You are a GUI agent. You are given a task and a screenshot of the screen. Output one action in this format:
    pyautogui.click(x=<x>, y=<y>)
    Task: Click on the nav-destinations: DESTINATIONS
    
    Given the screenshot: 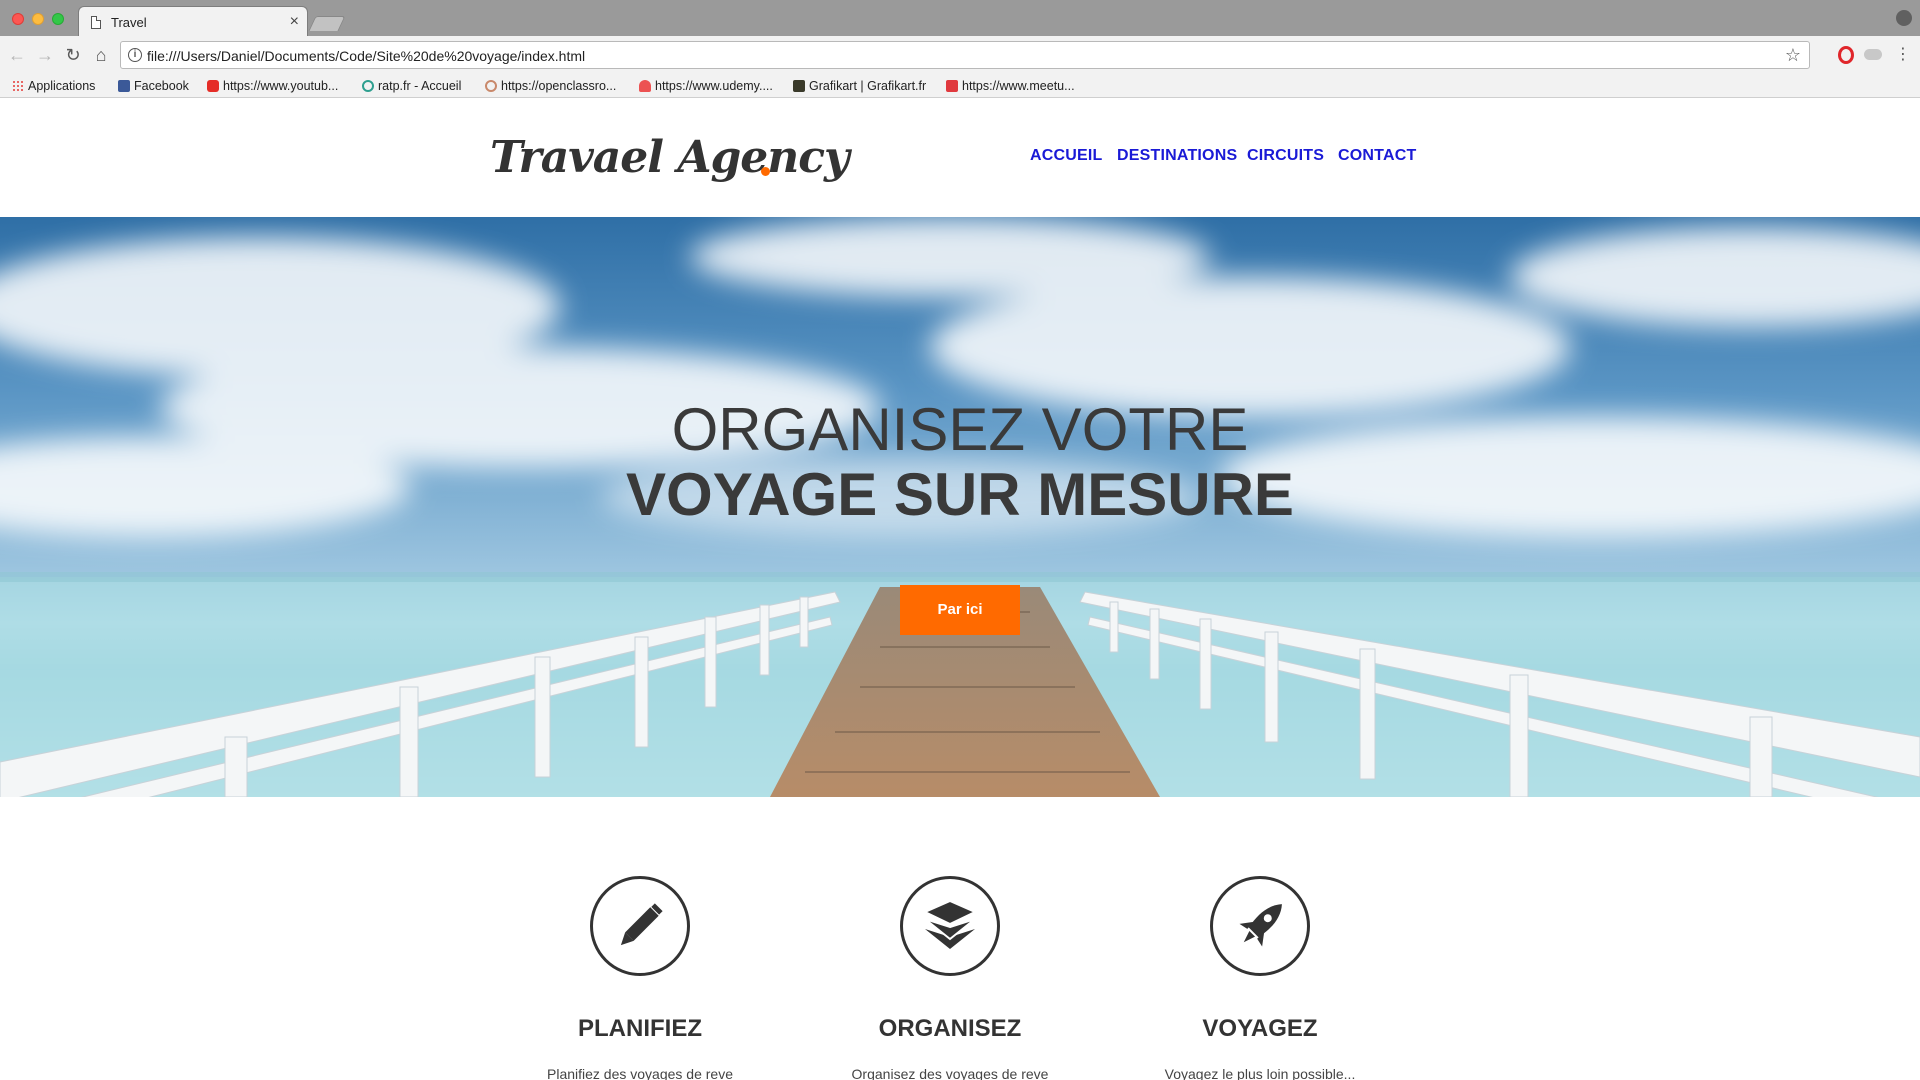 What is the action you would take?
    pyautogui.click(x=1177, y=156)
    